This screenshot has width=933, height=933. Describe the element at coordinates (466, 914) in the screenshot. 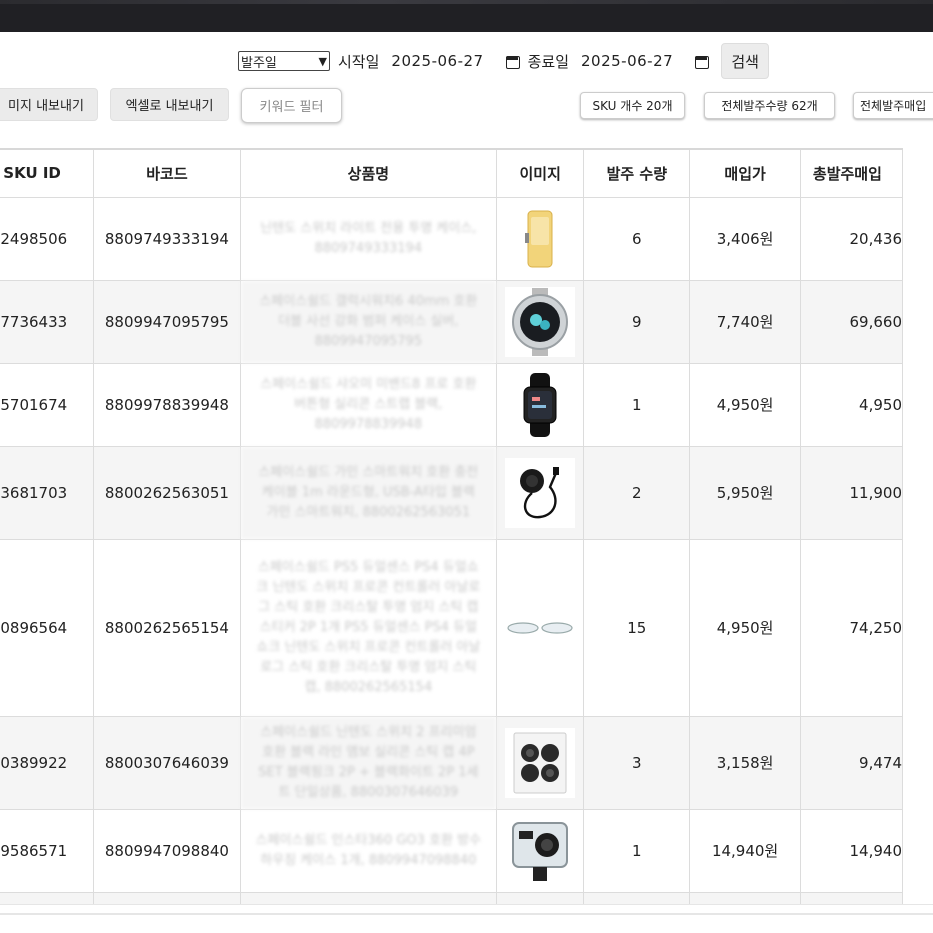

I see `horizontal-scrollbar` at that location.